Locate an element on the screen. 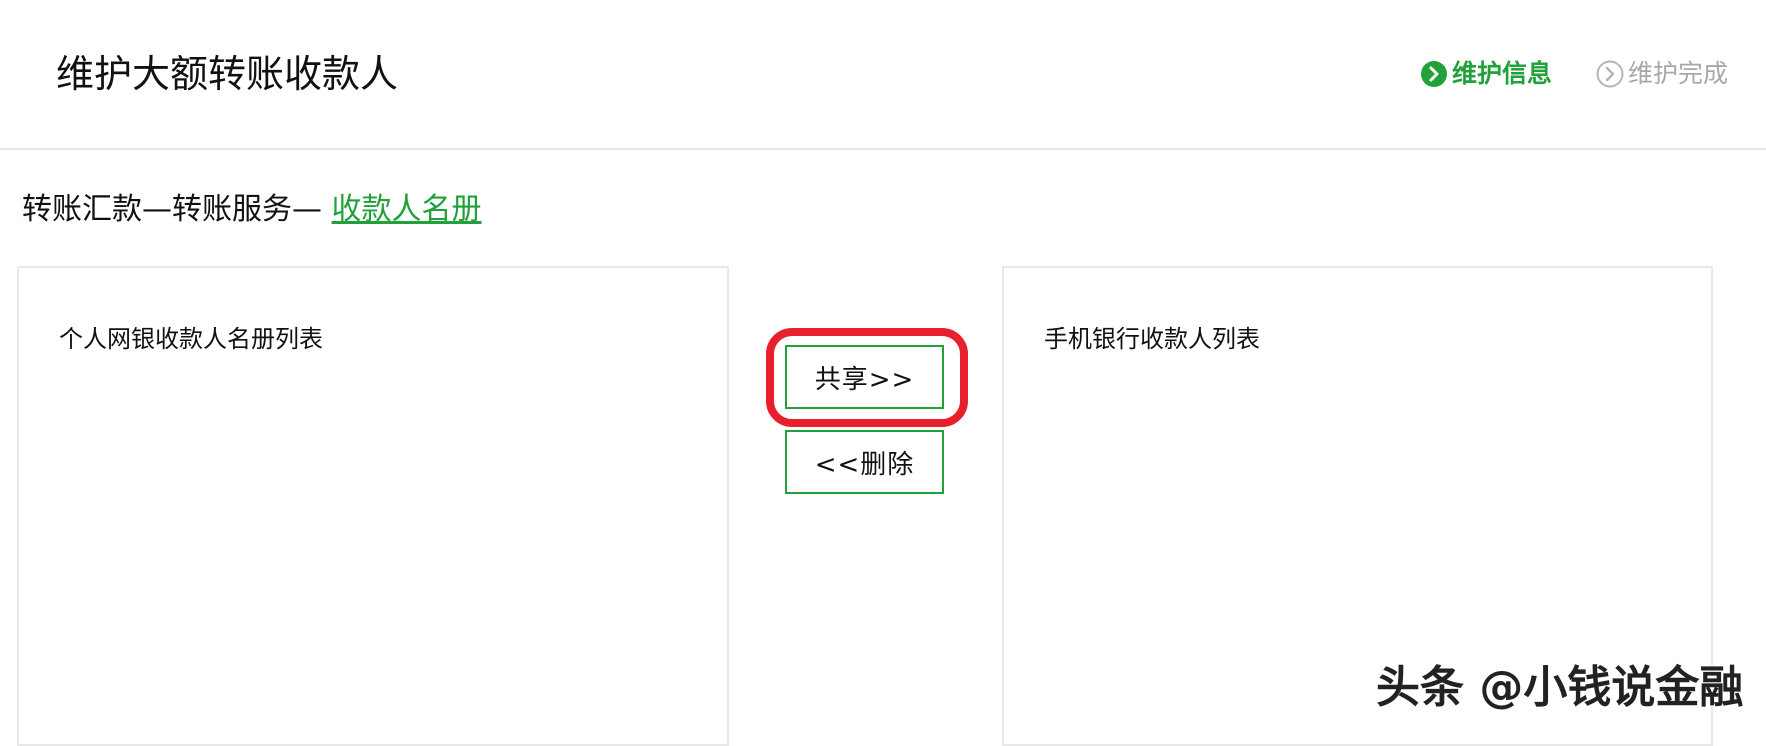 The image size is (1766, 746). page-title: 维护大额转账收款人 is located at coordinates (227, 74).